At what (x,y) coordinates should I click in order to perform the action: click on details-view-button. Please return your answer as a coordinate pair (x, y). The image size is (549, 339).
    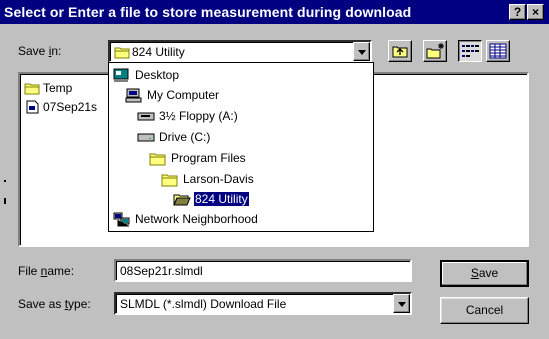
    Looking at the image, I should click on (498, 51).